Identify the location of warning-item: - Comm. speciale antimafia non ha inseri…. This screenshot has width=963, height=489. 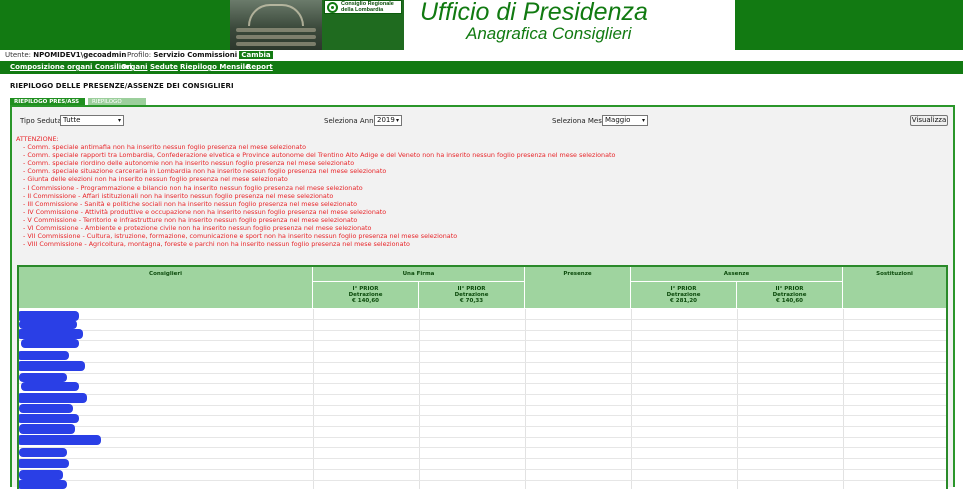
(165, 147).